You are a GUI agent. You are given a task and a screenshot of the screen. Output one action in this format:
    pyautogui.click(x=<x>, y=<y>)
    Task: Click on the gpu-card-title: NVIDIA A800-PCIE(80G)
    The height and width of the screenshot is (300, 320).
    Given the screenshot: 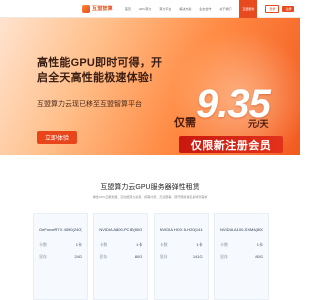 What is the action you would take?
    pyautogui.click(x=121, y=229)
    